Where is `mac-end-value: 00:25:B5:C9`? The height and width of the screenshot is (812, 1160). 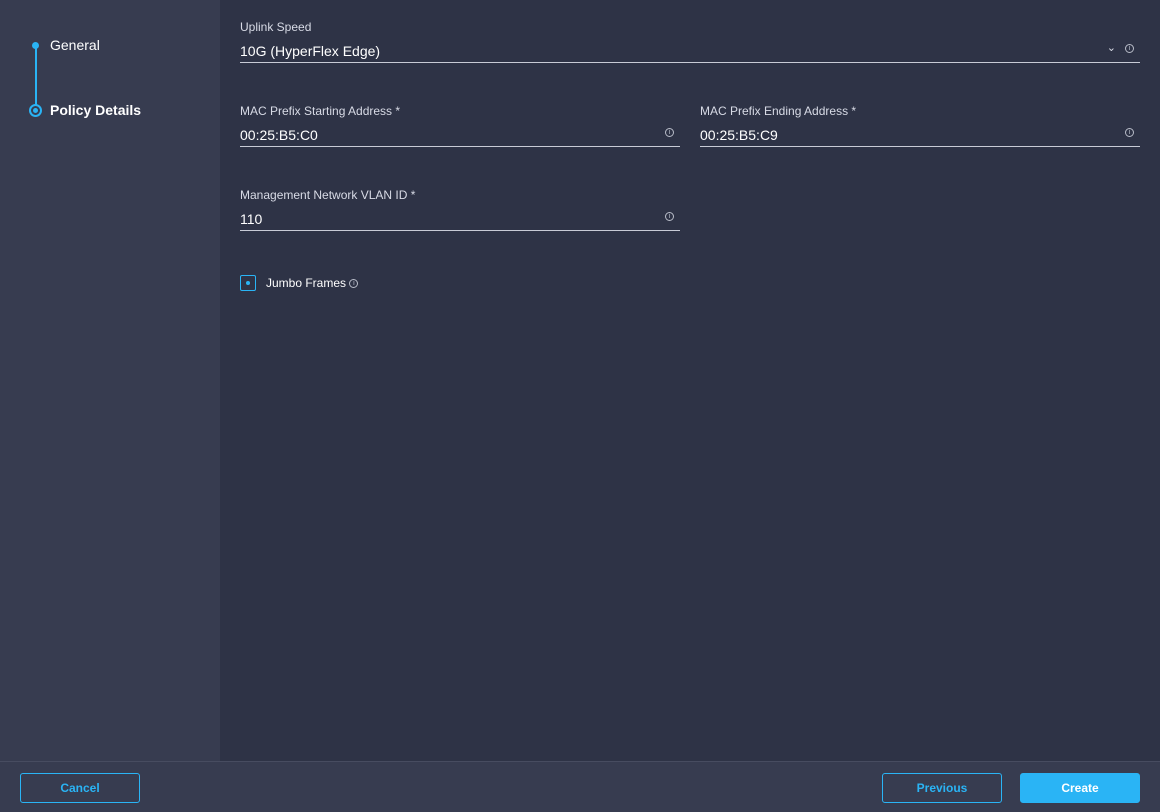
mac-end-value: 00:25:B5:C9 is located at coordinates (739, 135).